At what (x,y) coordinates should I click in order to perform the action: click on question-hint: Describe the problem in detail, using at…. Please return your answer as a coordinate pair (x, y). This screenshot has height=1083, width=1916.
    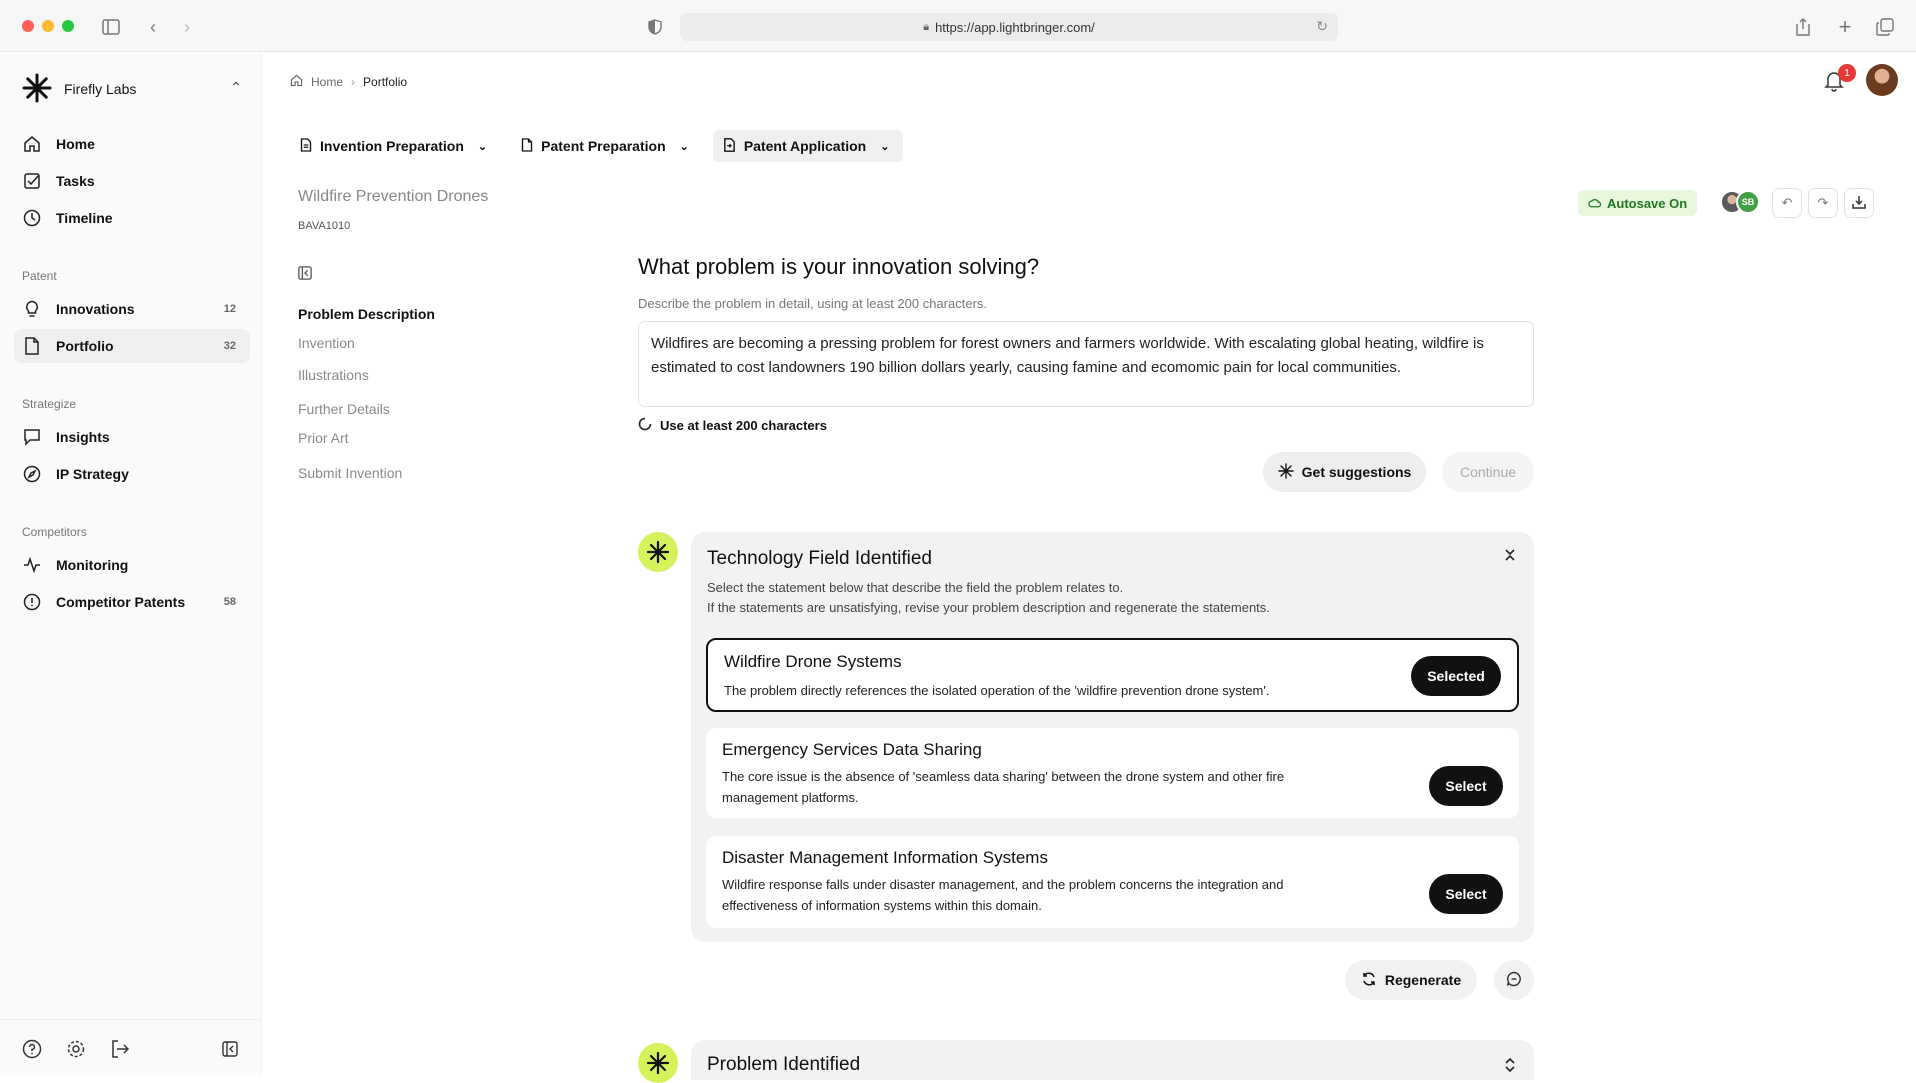
    Looking at the image, I should click on (813, 303).